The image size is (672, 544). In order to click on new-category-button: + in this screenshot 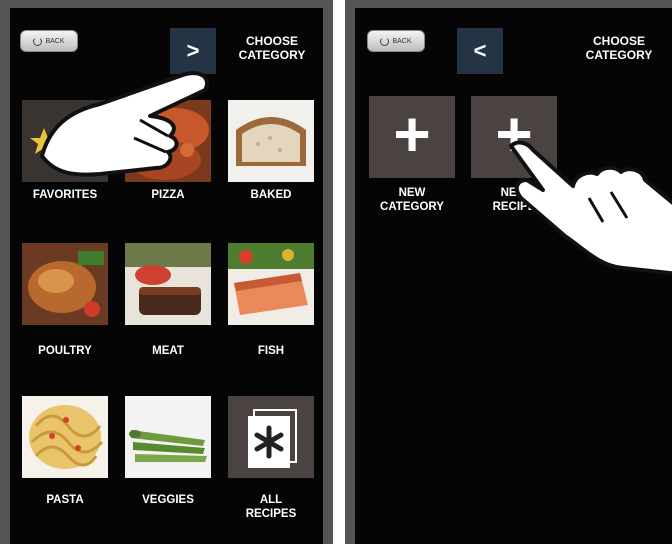, I will do `click(412, 137)`.